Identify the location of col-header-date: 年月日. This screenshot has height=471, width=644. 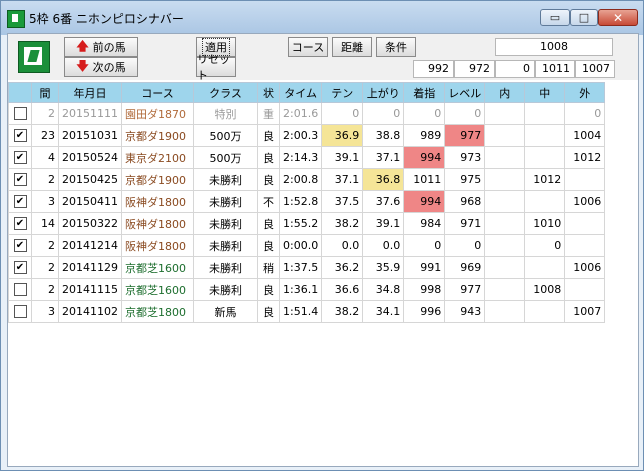
(90, 92).